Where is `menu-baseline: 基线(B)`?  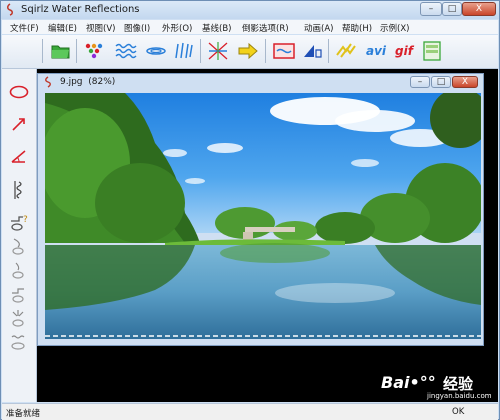
menu-baseline: 基线(B) is located at coordinates (216, 28).